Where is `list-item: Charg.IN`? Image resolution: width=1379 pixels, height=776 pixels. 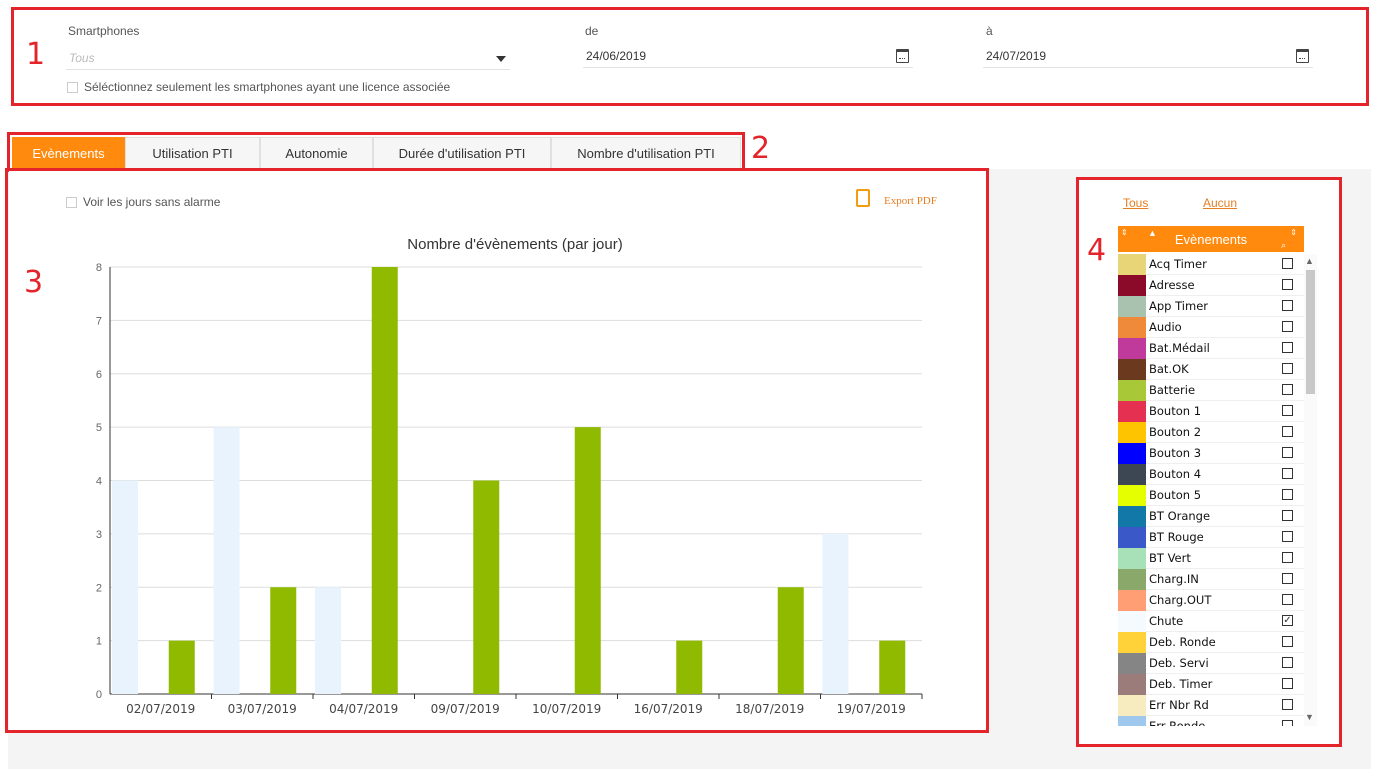 list-item: Charg.IN is located at coordinates (1211, 579).